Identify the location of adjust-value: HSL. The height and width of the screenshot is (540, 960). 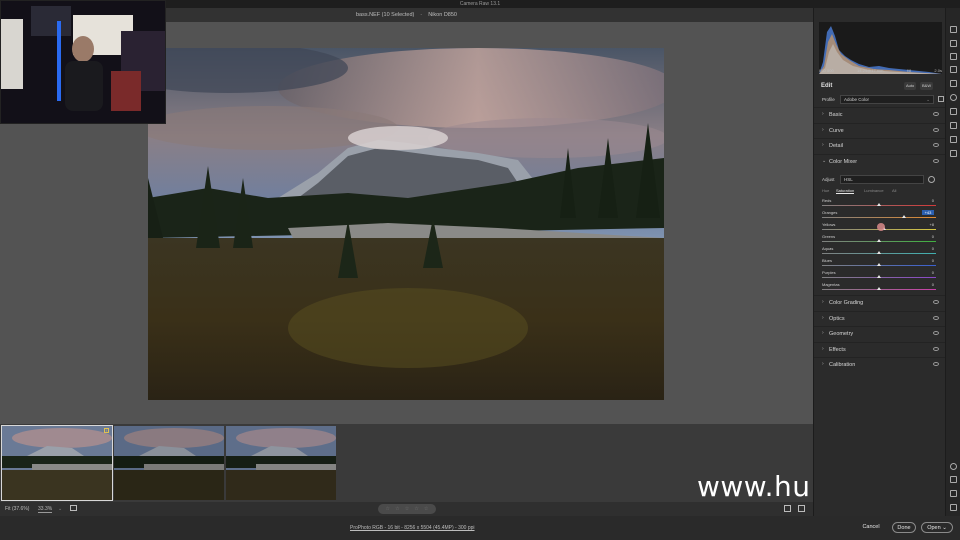
(848, 179).